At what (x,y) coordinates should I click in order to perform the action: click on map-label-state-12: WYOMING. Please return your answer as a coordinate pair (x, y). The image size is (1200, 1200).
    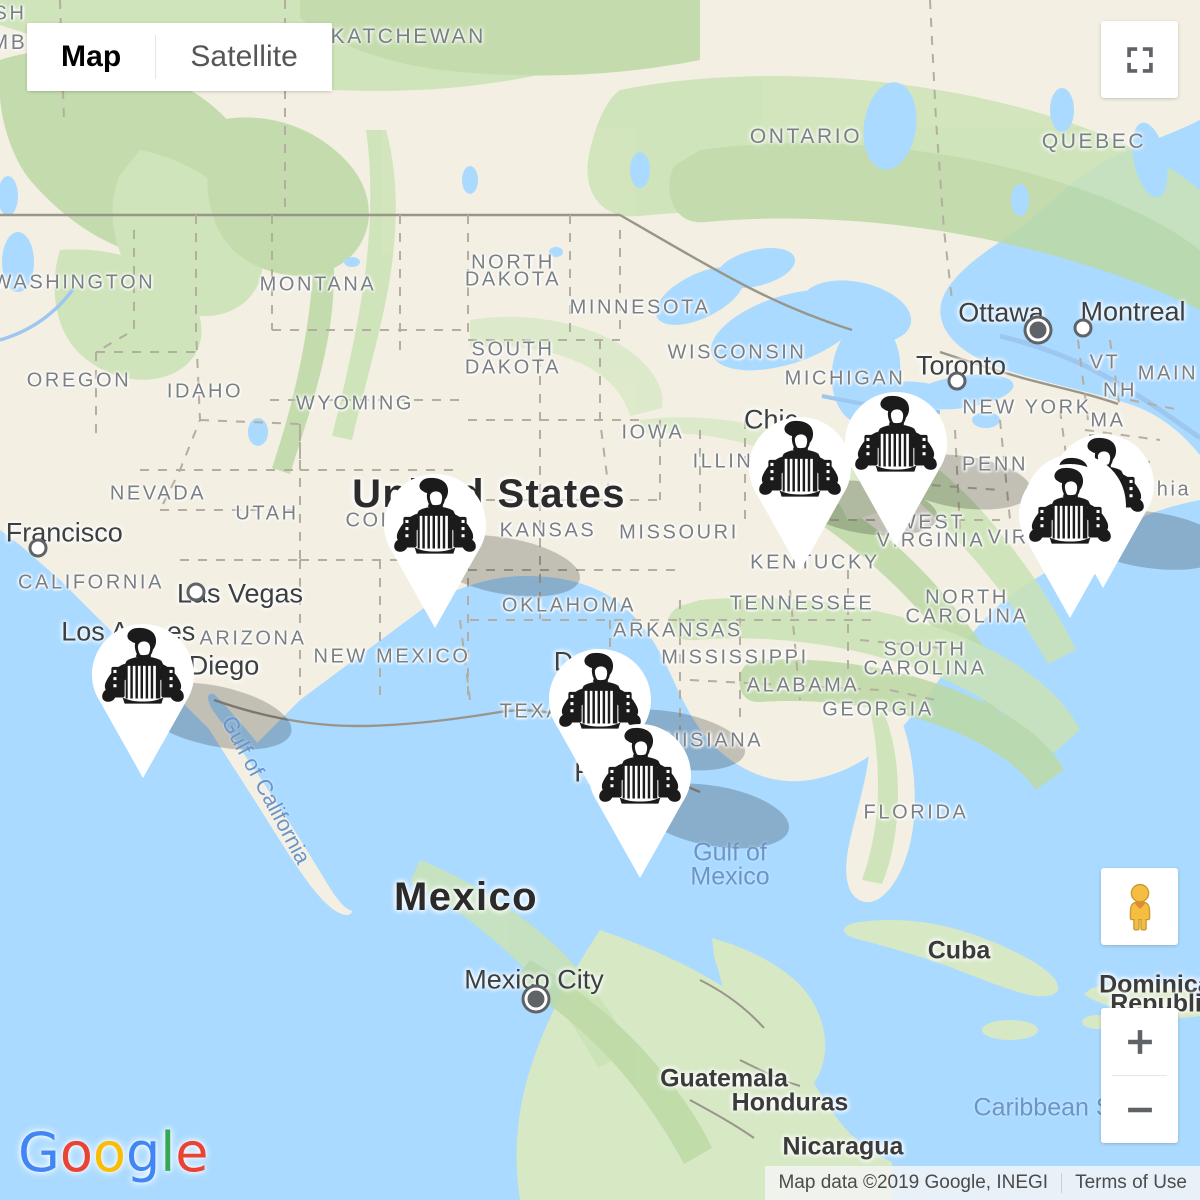
    Looking at the image, I should click on (355, 403).